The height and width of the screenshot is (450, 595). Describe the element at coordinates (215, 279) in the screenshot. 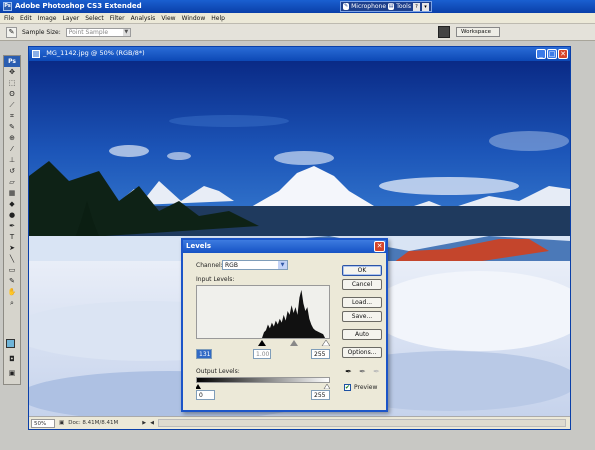

I see `input-levels-label: Input Levels:` at that location.